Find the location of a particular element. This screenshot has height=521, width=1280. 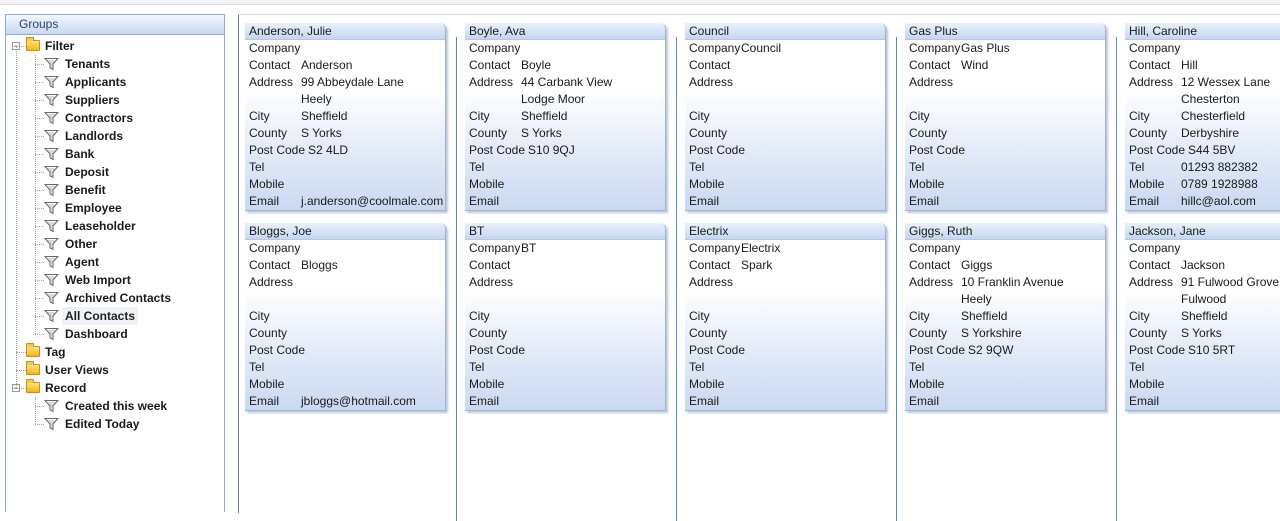

tree-node-landlords: Landlords is located at coordinates (85, 136).